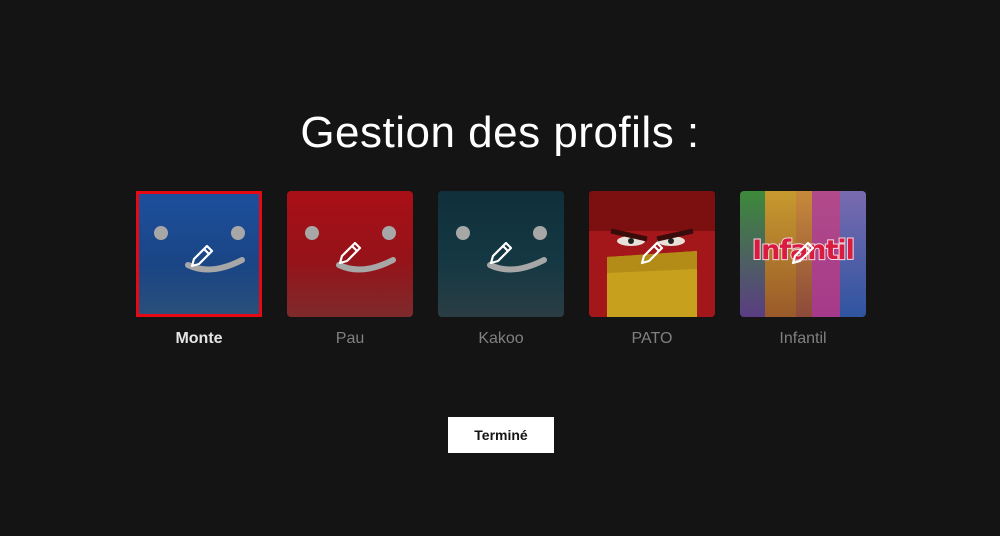 The width and height of the screenshot is (1000, 536). What do you see at coordinates (500, 132) in the screenshot?
I see `page-title: Gestion des profils :` at bounding box center [500, 132].